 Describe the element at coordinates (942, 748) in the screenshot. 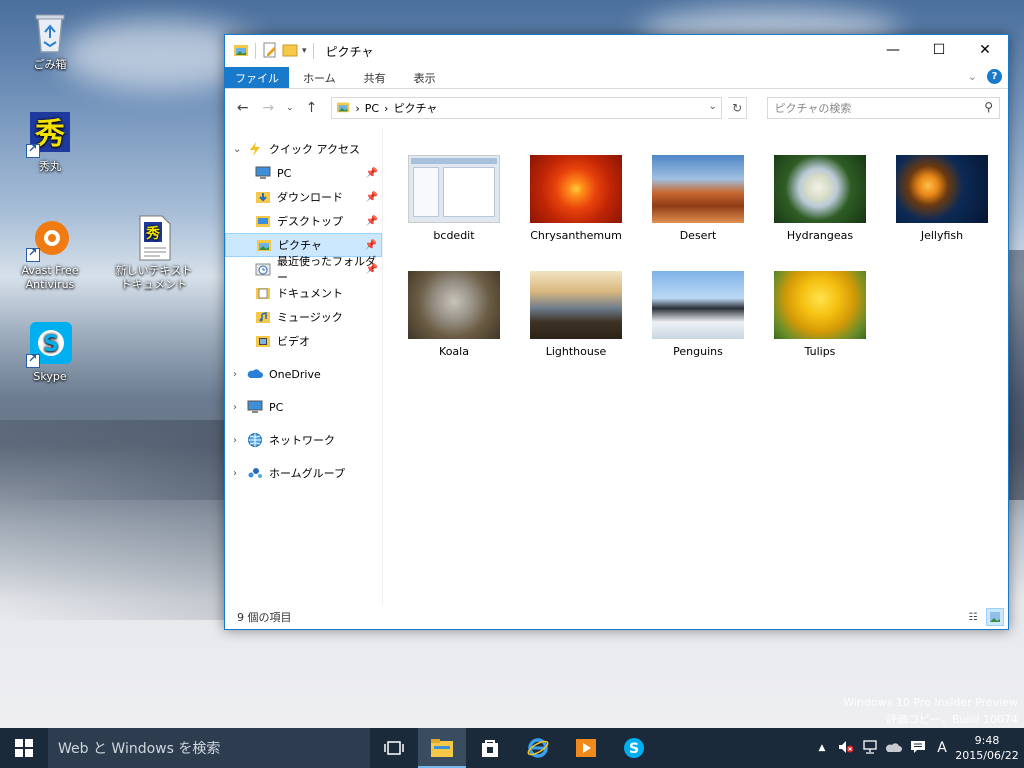

I see `ime-indicator: A` at that location.